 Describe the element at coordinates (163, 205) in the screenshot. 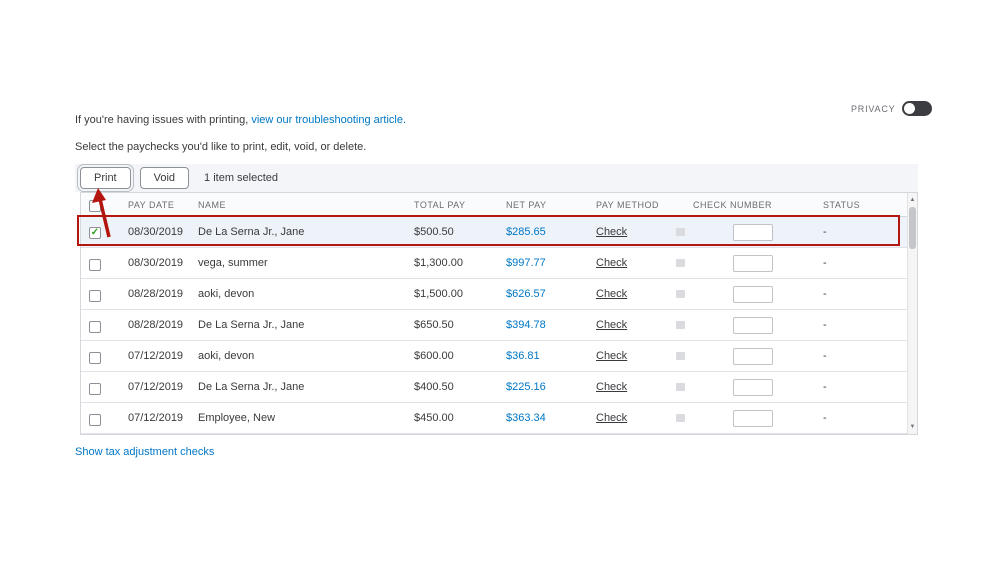

I see `header-pay-date: PAY DATE` at that location.